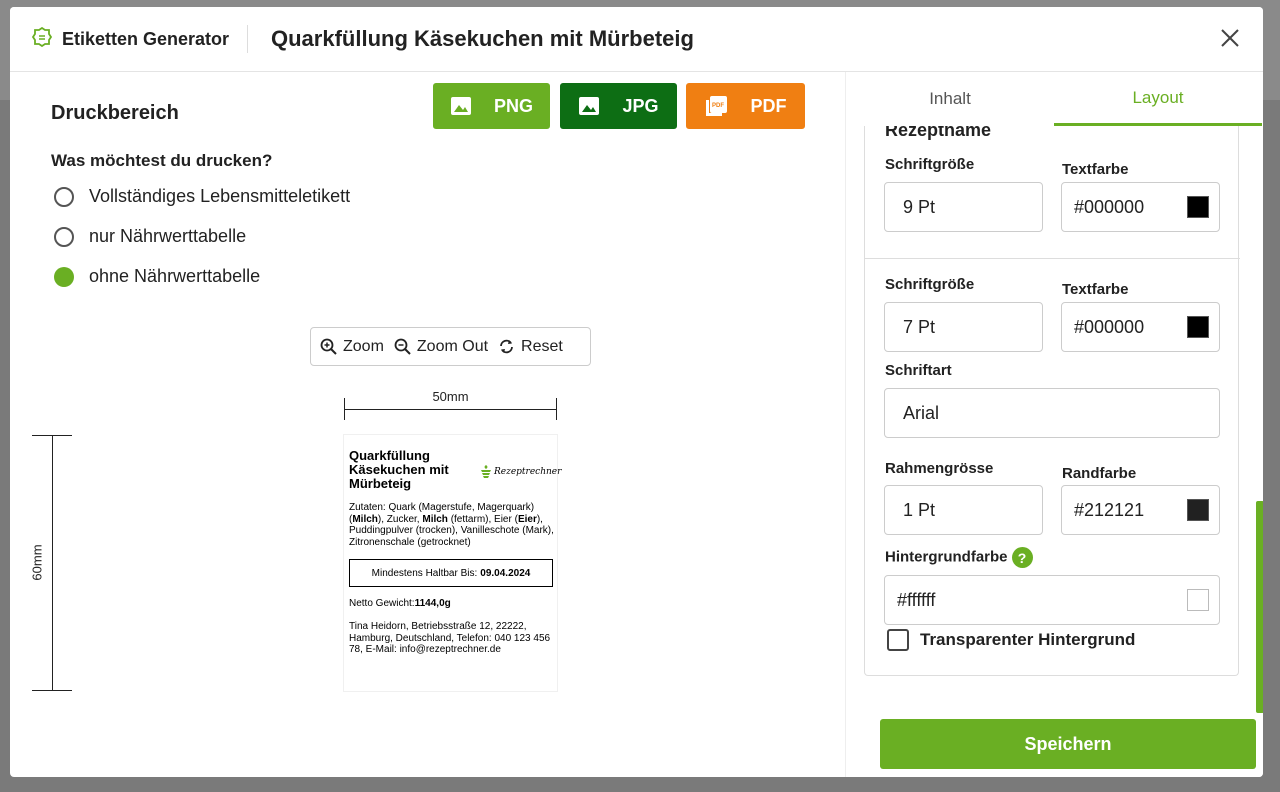  I want to click on option-label: nur Nährwerttabelle, so click(168, 236).